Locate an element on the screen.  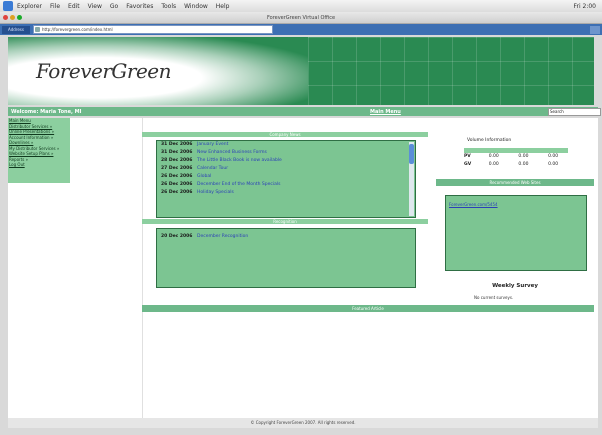
favicon-icon is located at coordinates (37, 29).